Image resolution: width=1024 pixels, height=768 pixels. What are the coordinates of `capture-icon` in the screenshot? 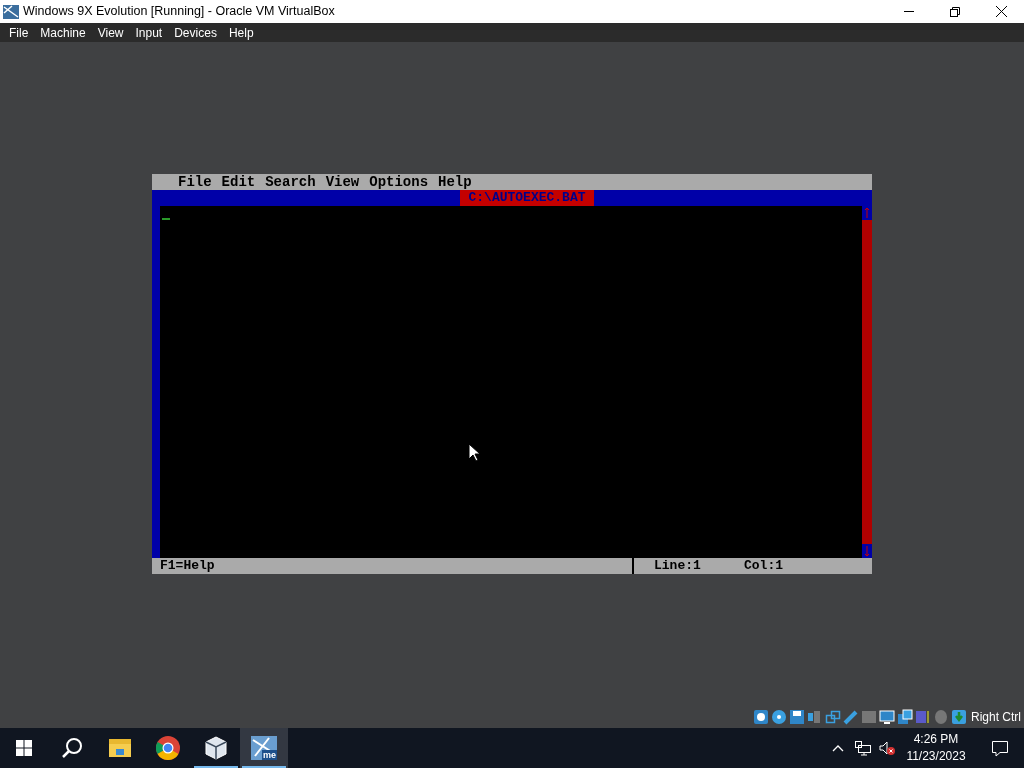 It's located at (905, 716).